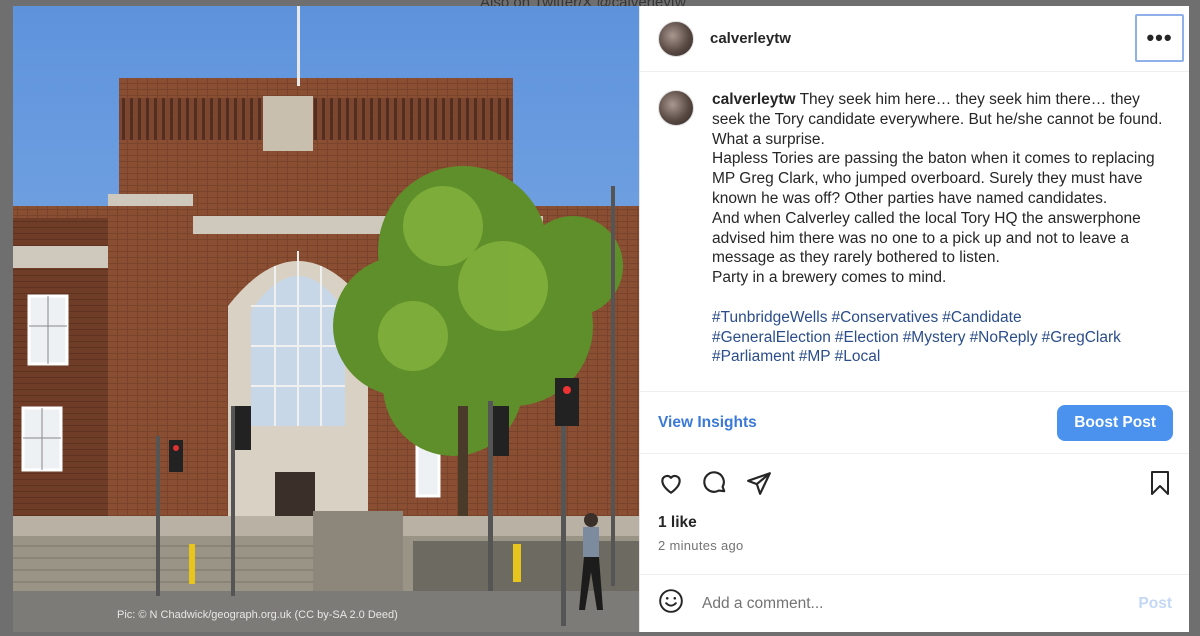  Describe the element at coordinates (1081, 337) in the screenshot. I see `hashtag-link: #GregClark` at that location.